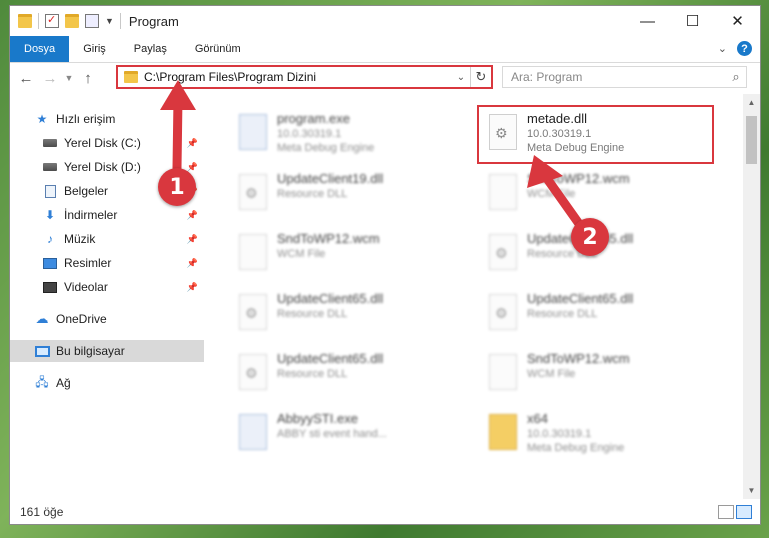 This screenshot has height=538, width=769. I want to click on scroll-down-icon: ▼, so click(751, 490).